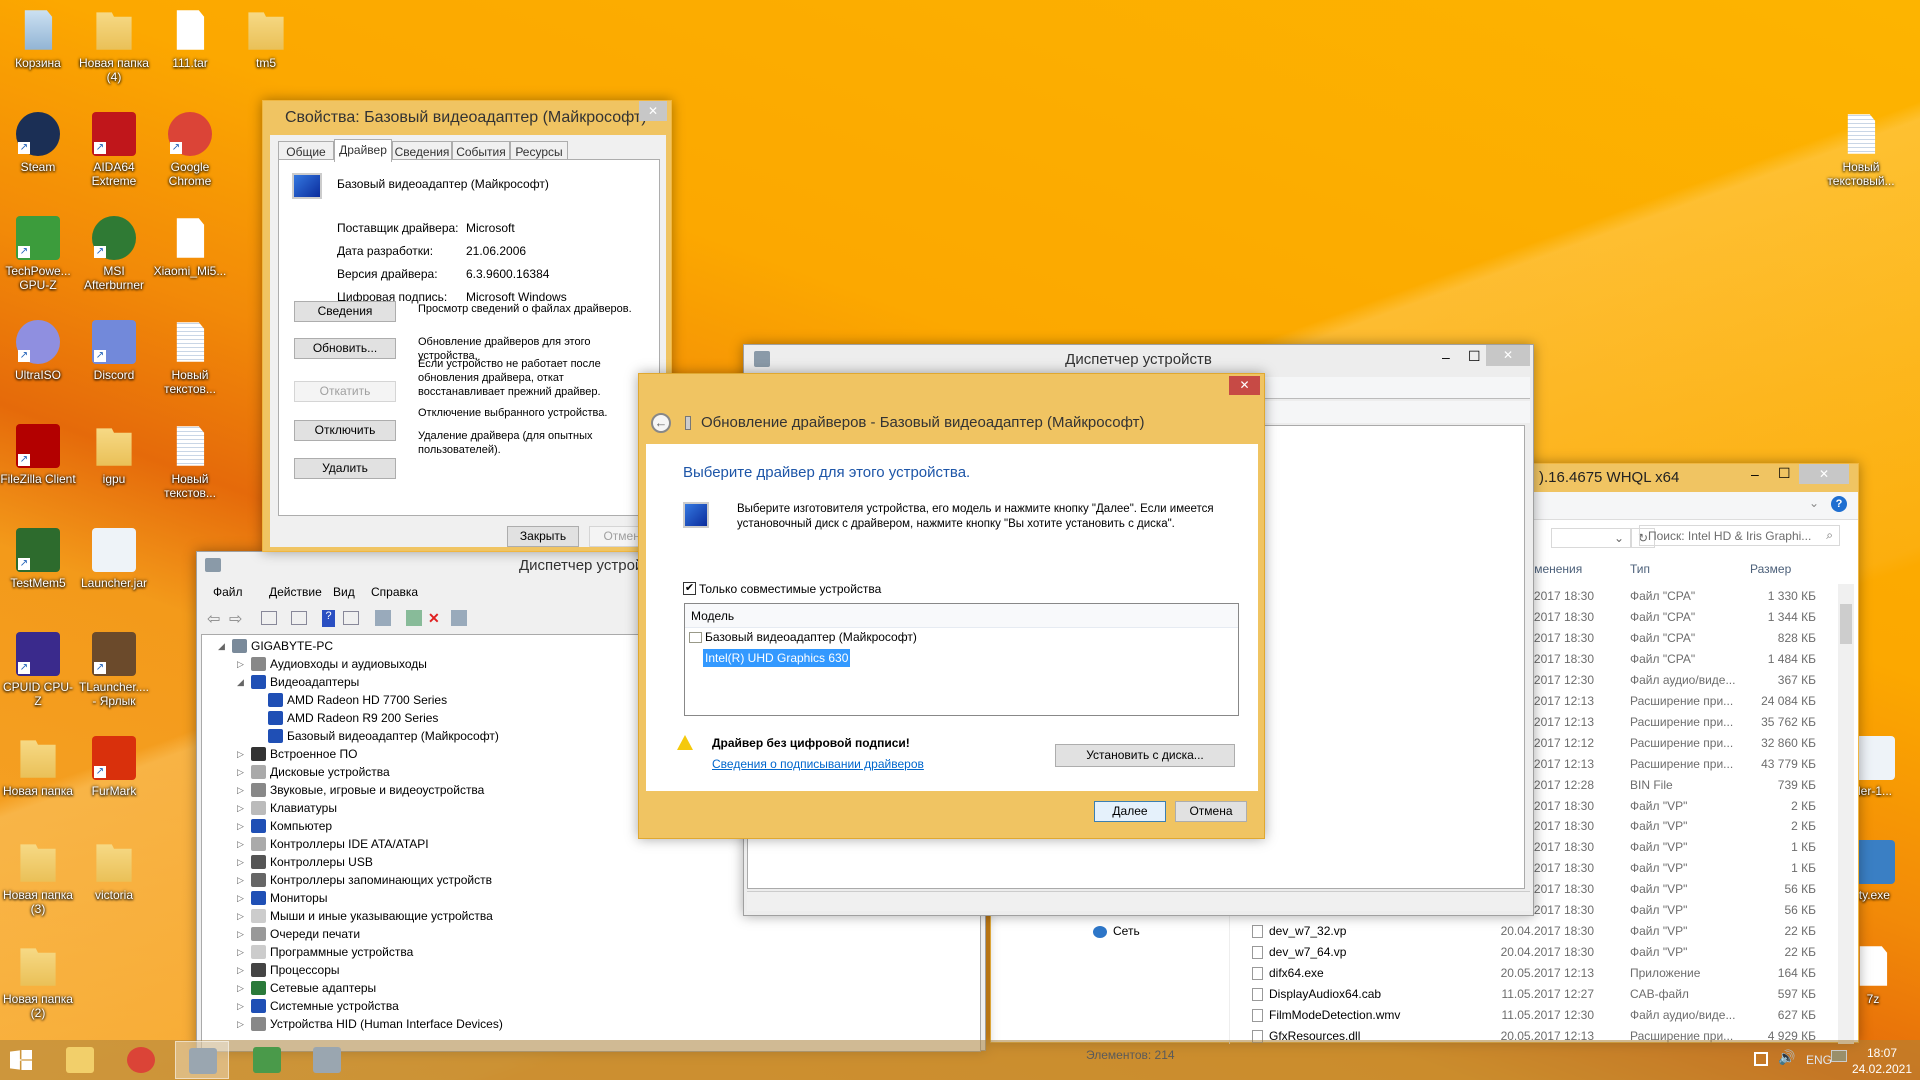 The image size is (1920, 1080). What do you see at coordinates (267, 1060) in the screenshot?
I see `taskbar-gpu-tool` at bounding box center [267, 1060].